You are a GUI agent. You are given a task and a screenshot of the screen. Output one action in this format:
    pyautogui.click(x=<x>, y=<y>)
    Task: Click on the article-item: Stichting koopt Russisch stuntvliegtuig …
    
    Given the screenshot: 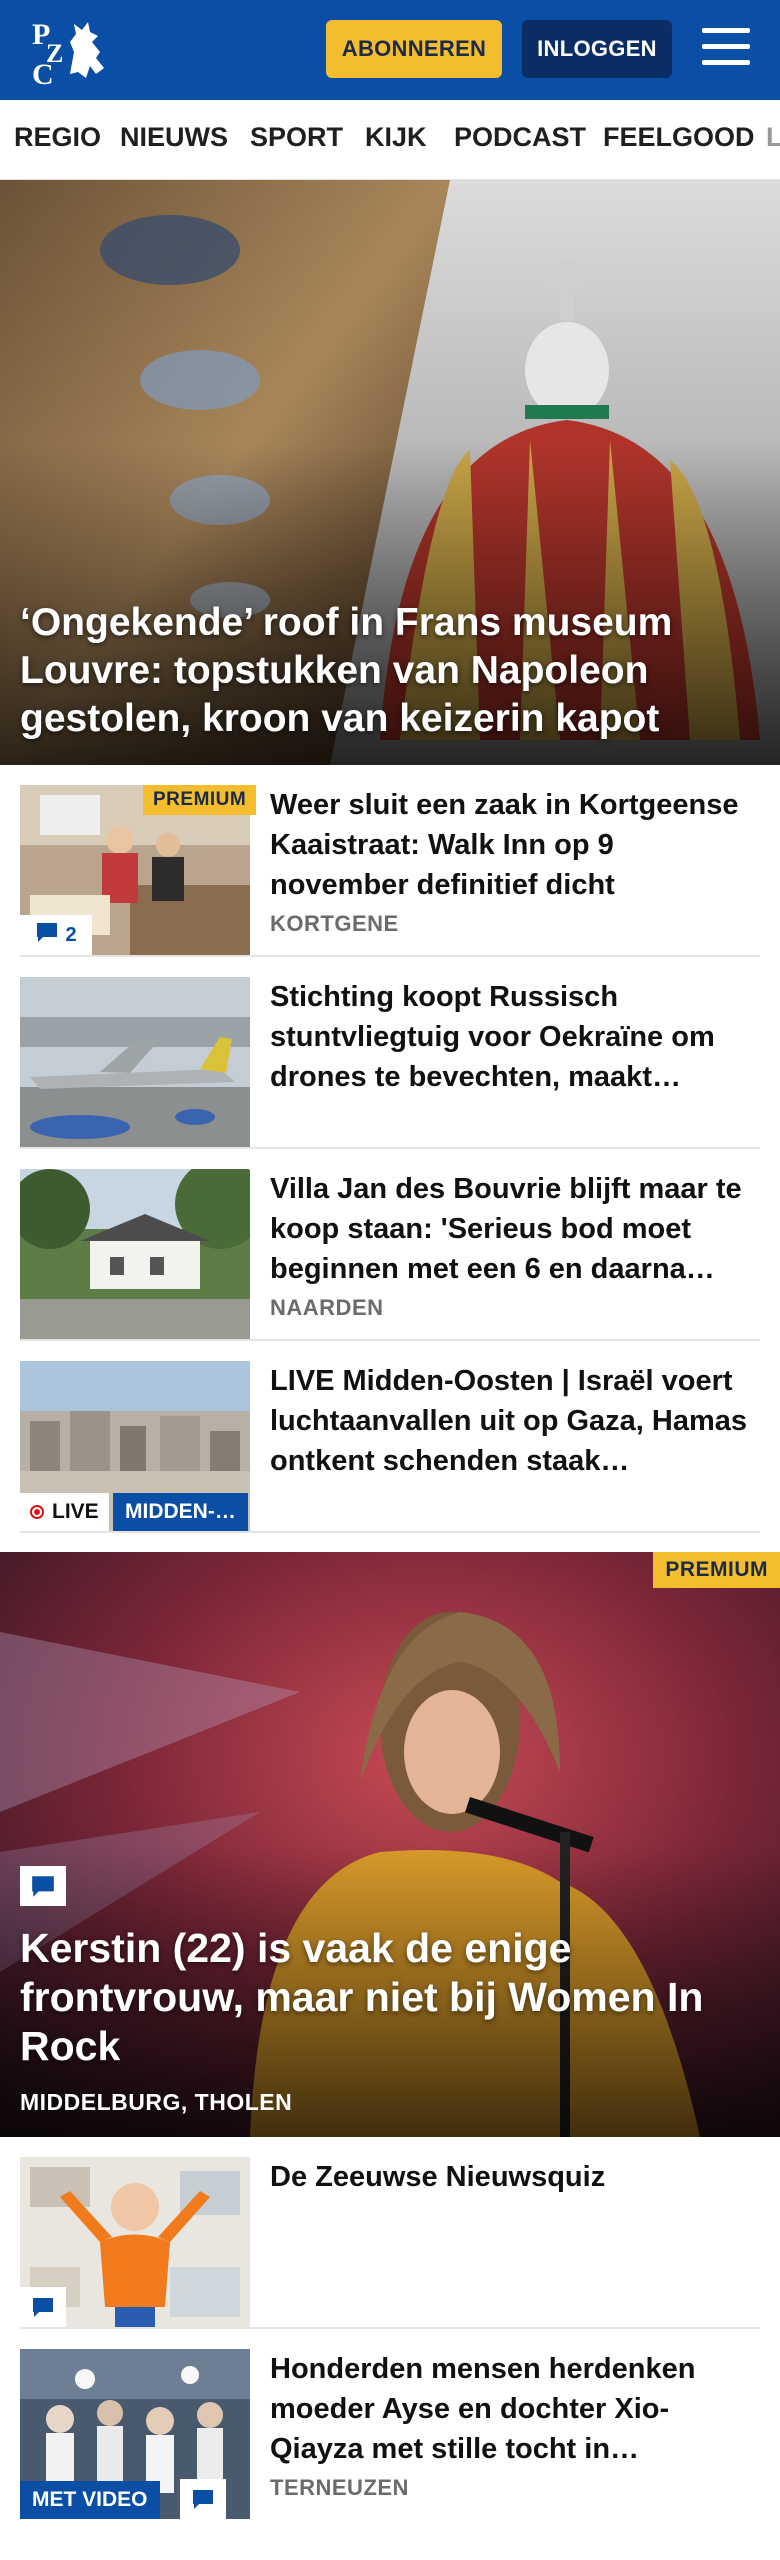 What is the action you would take?
    pyautogui.click(x=390, y=1053)
    